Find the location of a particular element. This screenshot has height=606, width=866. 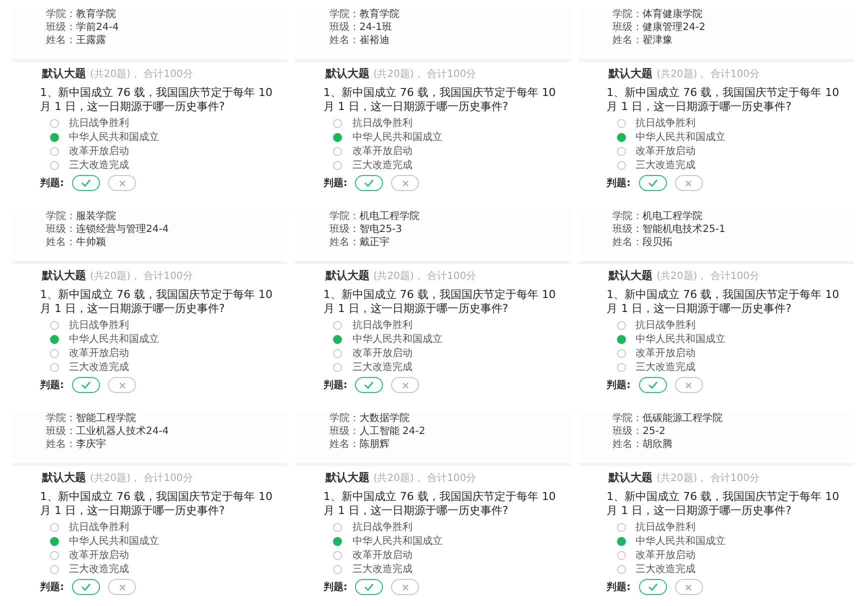

info-value: 体育健康学院 is located at coordinates (672, 14).